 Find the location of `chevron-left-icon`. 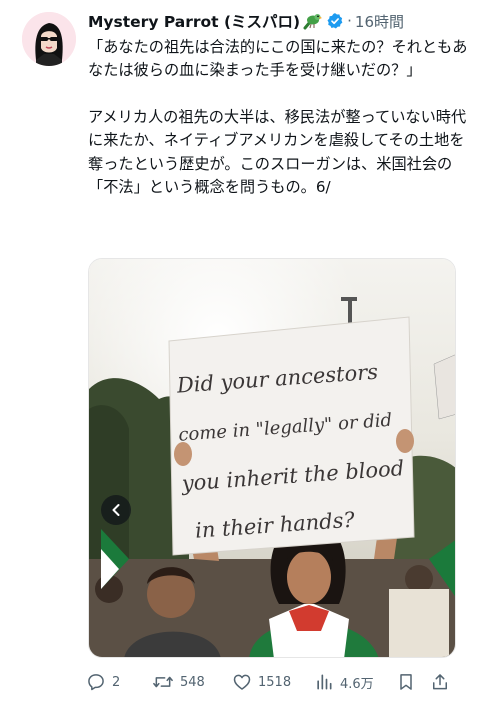

chevron-left-icon is located at coordinates (116, 510).